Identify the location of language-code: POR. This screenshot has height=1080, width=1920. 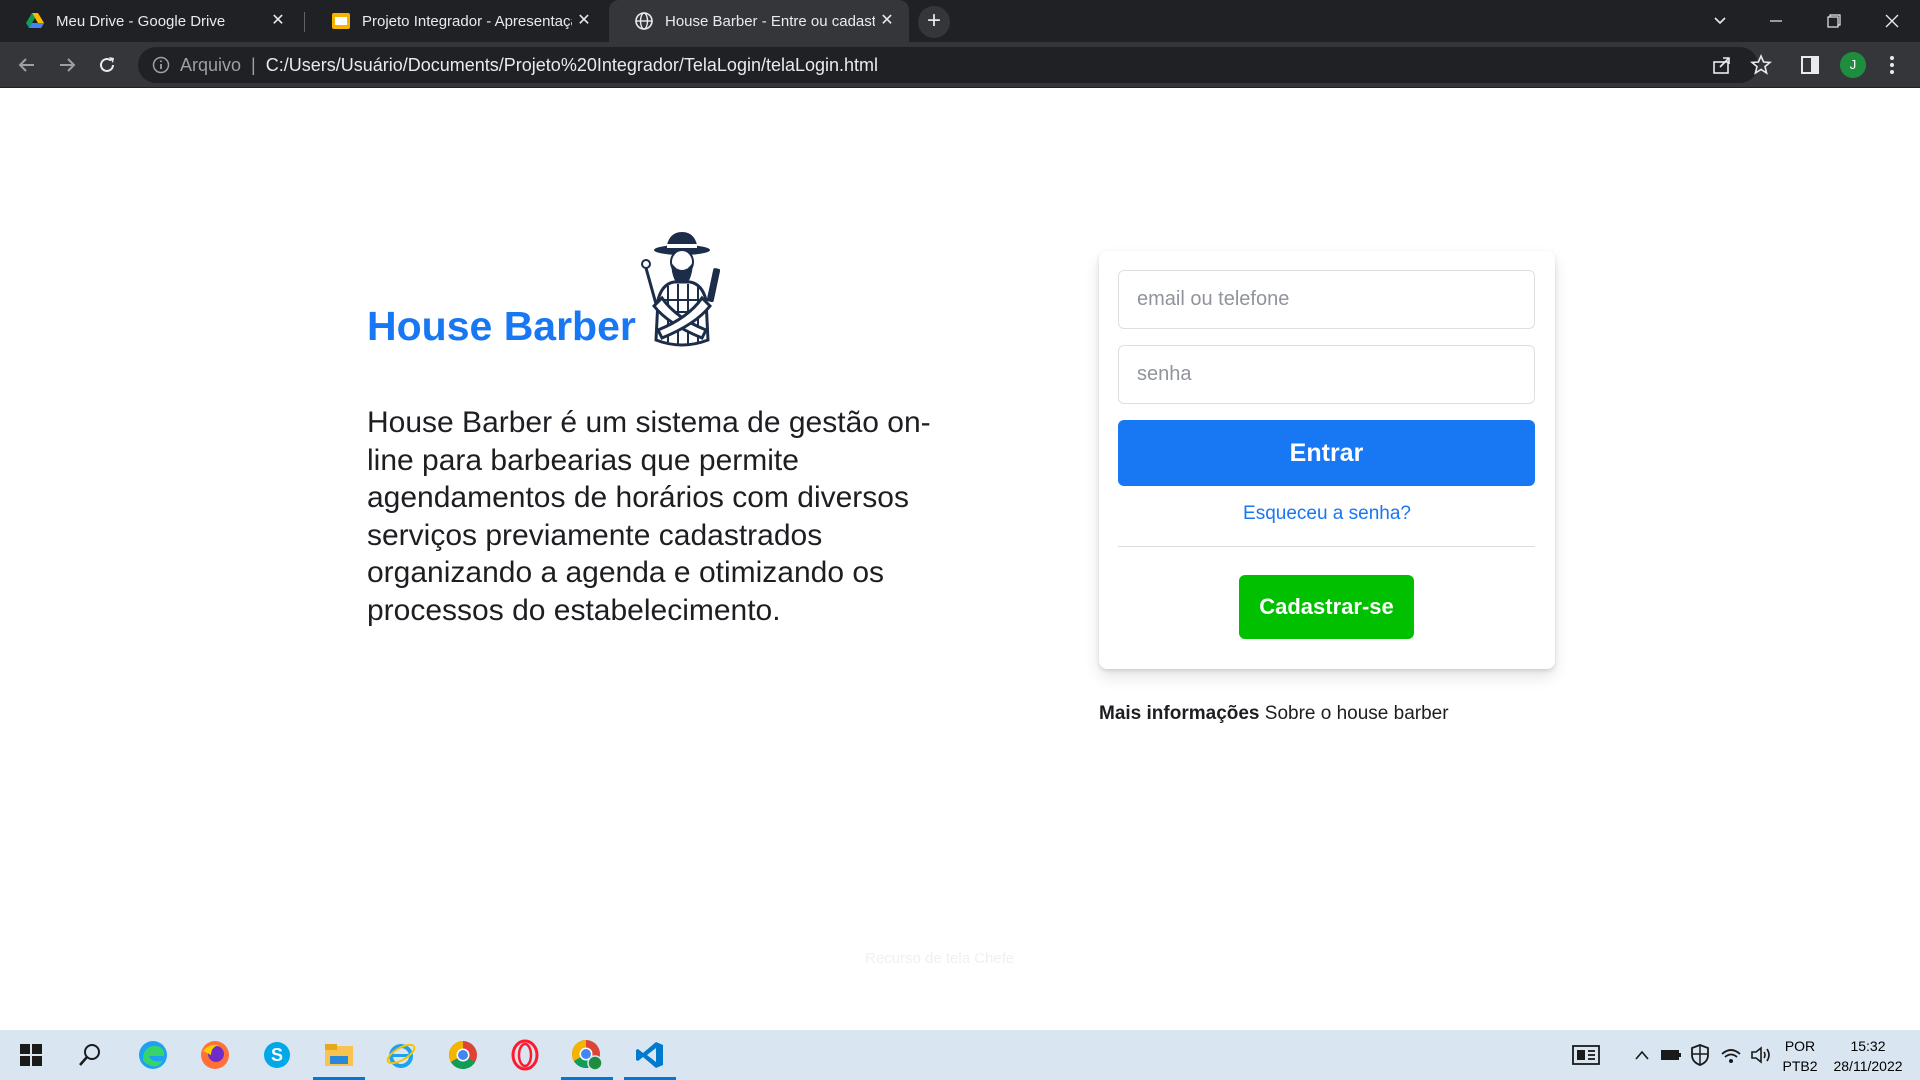
(1800, 1046).